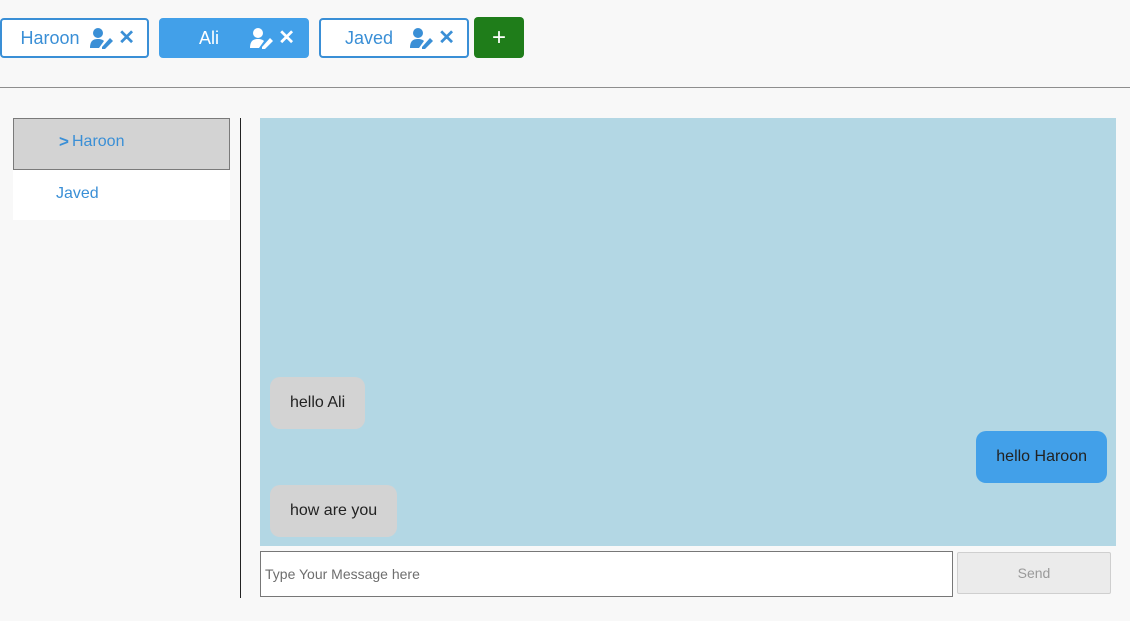 The height and width of the screenshot is (621, 1130). What do you see at coordinates (240, 358) in the screenshot?
I see `panel-divider` at bounding box center [240, 358].